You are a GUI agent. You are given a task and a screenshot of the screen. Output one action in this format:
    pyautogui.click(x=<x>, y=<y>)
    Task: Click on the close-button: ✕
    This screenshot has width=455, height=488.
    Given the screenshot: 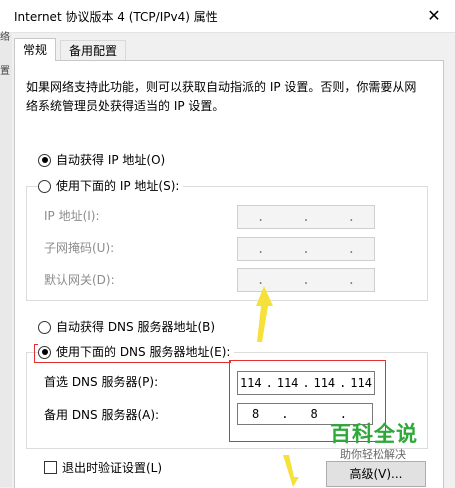 What is the action you would take?
    pyautogui.click(x=434, y=16)
    